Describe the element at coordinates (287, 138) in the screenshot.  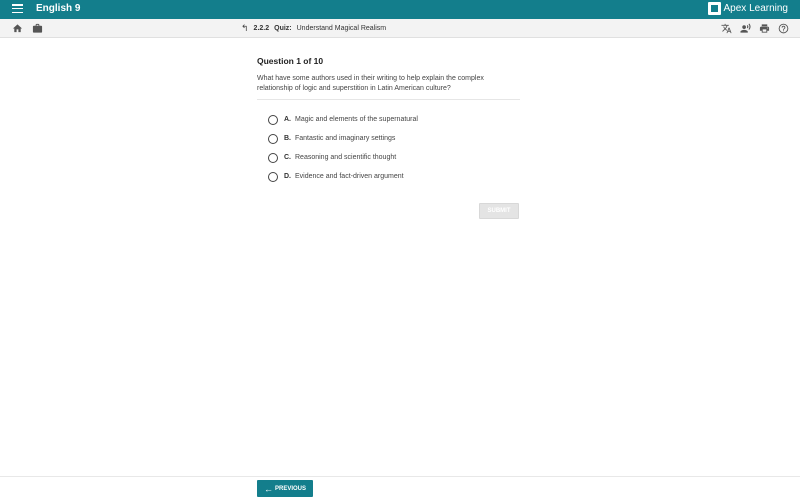
I see `option-letter: B.` at that location.